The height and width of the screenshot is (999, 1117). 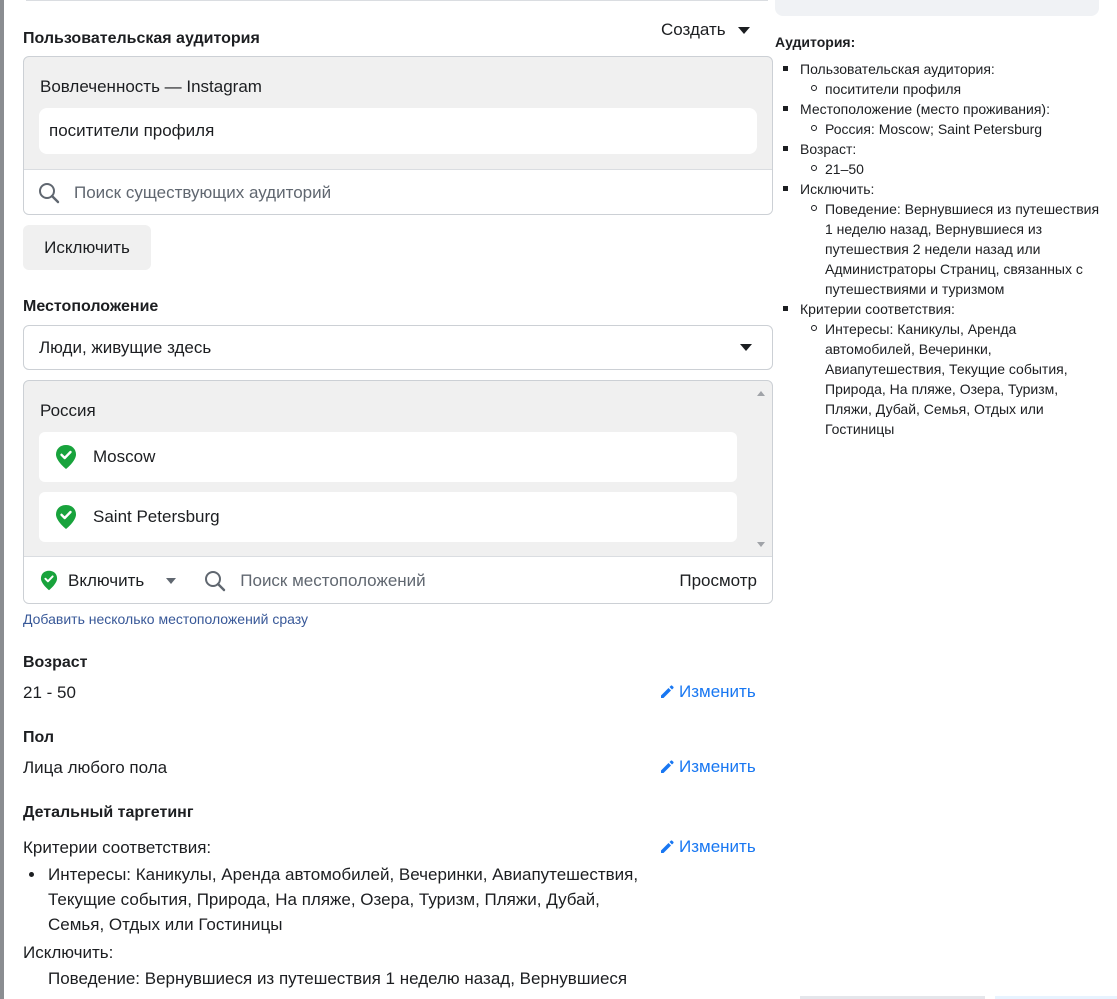 I want to click on summary-section-label: Возраст:, so click(x=828, y=149).